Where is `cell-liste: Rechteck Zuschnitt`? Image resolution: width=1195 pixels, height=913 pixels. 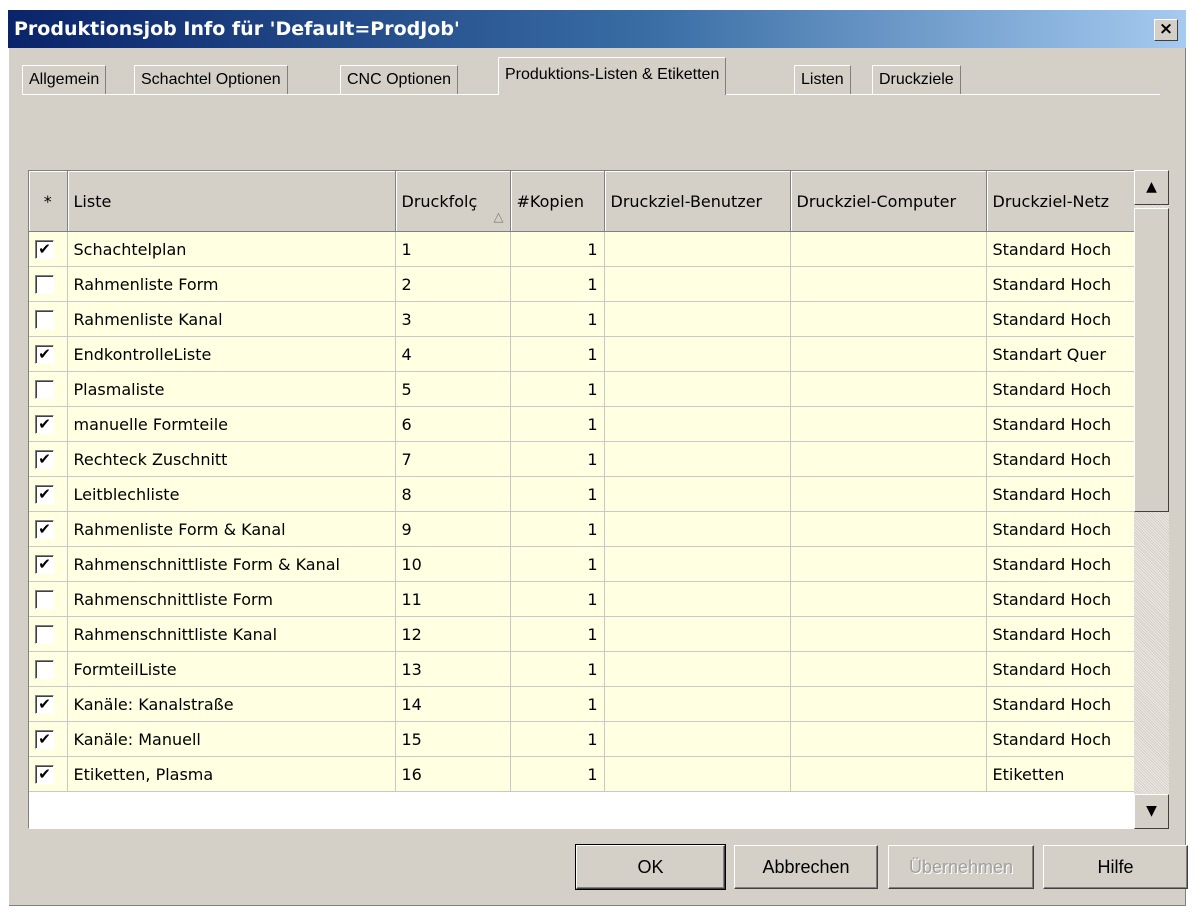 cell-liste: Rechteck Zuschnitt is located at coordinates (231, 459).